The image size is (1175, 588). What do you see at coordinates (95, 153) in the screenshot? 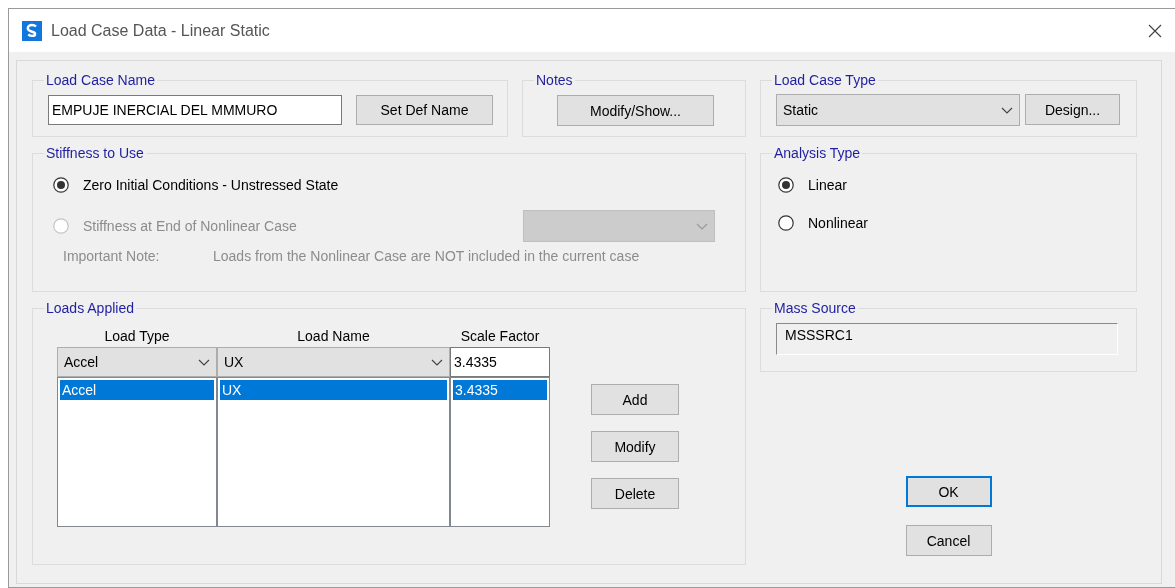
I see `group-title: Stiffness to Use` at bounding box center [95, 153].